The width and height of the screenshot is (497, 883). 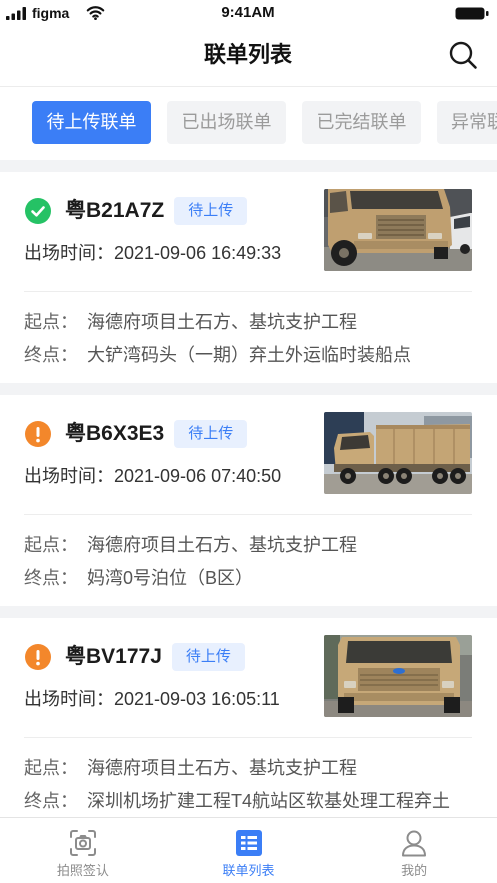 I want to click on plate-number: 粤BV177J, so click(x=113, y=656).